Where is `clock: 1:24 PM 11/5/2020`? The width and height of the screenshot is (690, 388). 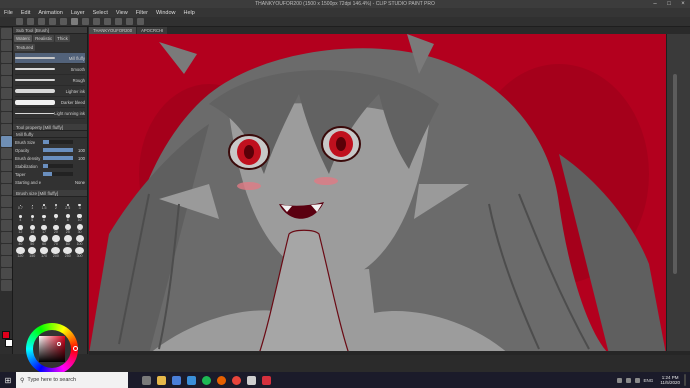
clock: 1:24 PM 11/5/2020 is located at coordinates (670, 380).